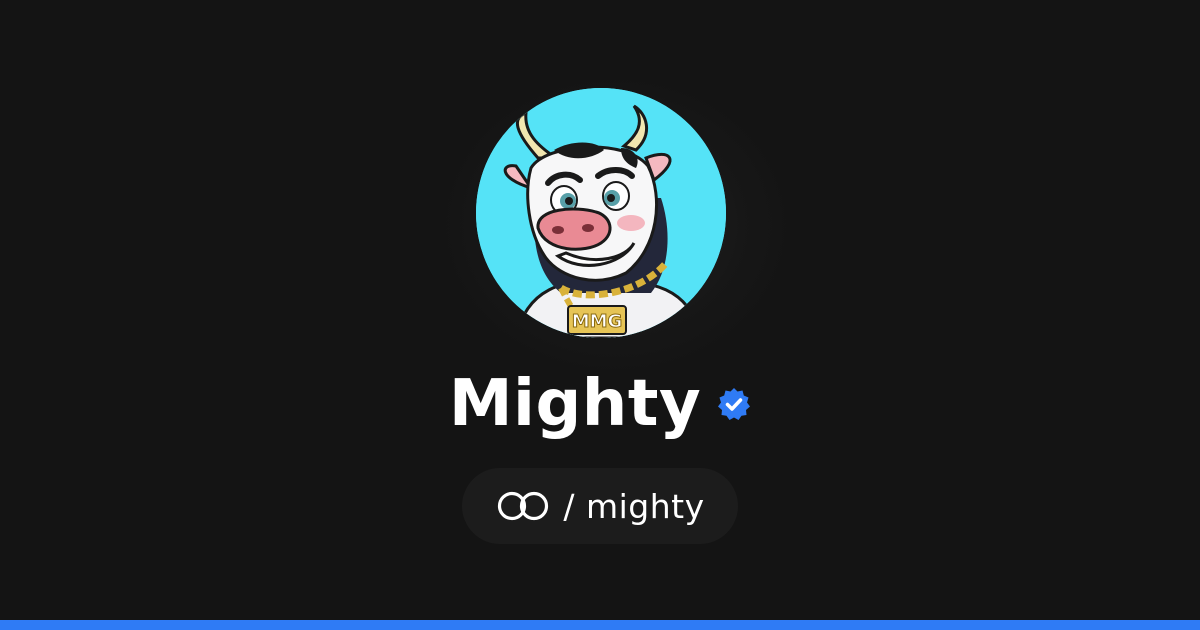 The image size is (1200, 630). What do you see at coordinates (575, 404) in the screenshot?
I see `profile-display-name: Mighty` at bounding box center [575, 404].